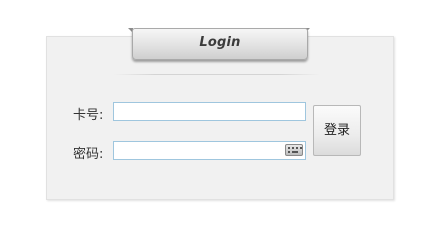 This screenshot has height=241, width=444. Describe the element at coordinates (209, 111) in the screenshot. I see `card-number-input` at that location.